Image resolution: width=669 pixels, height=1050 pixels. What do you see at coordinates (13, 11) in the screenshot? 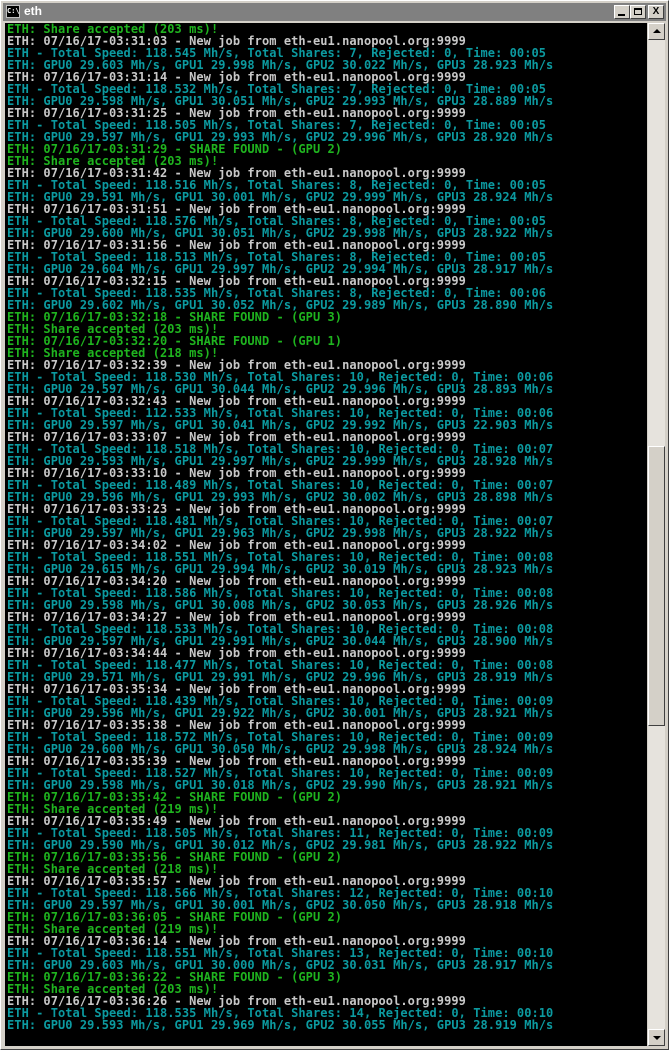
I see `console-app-icon: C:\` at bounding box center [13, 11].